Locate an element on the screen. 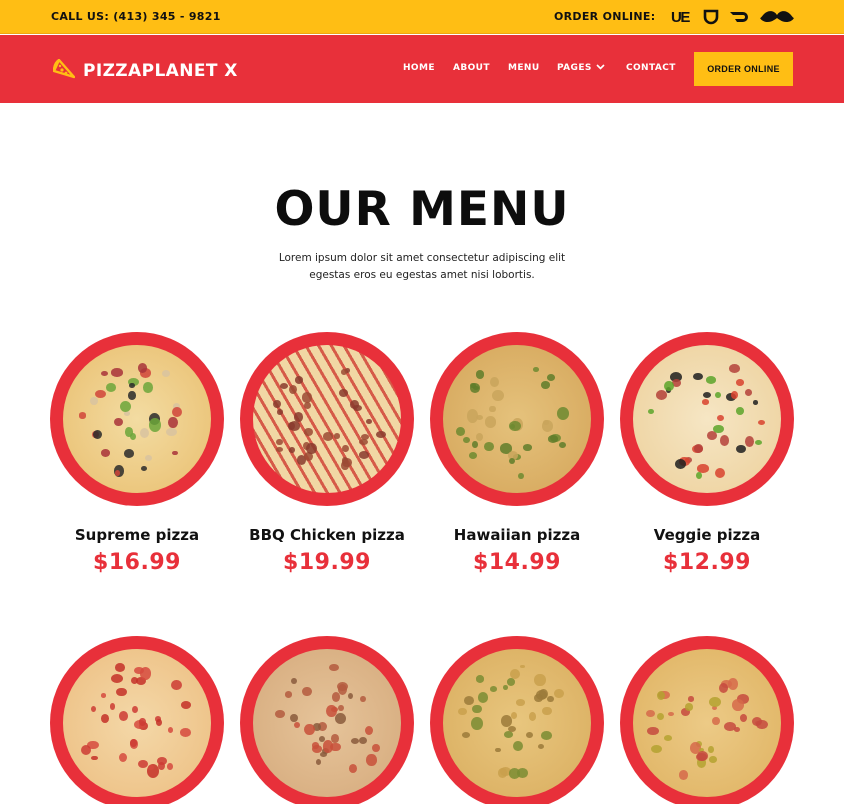  menu-item: Hawaiian pizza $14.99 is located at coordinates (517, 453).